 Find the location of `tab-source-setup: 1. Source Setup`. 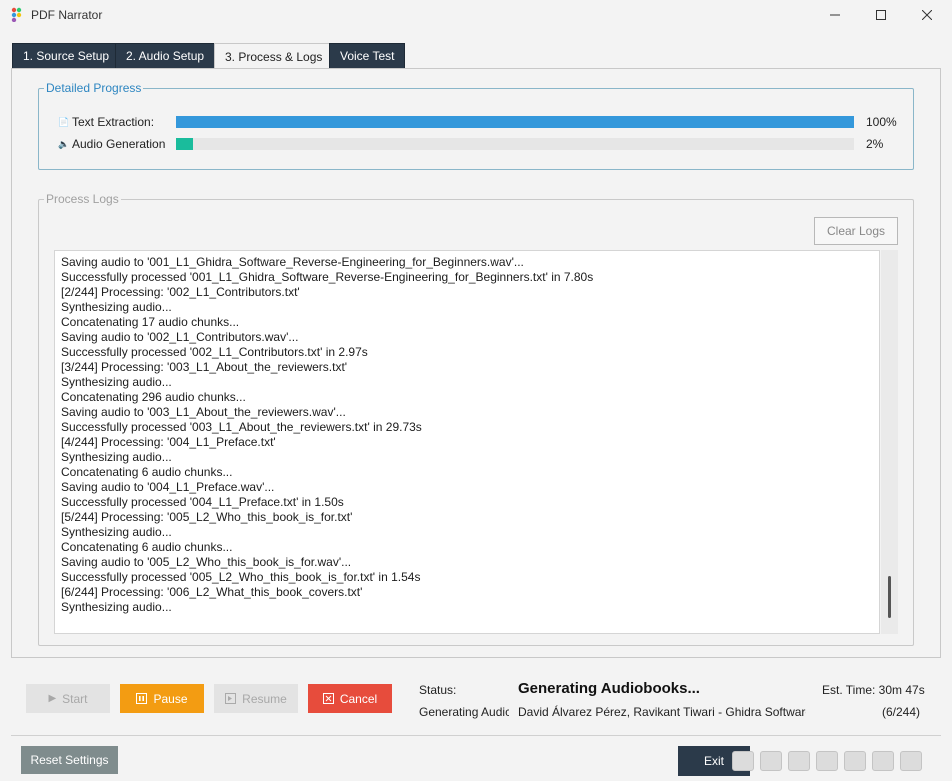

tab-source-setup: 1. Source Setup is located at coordinates (66, 56).